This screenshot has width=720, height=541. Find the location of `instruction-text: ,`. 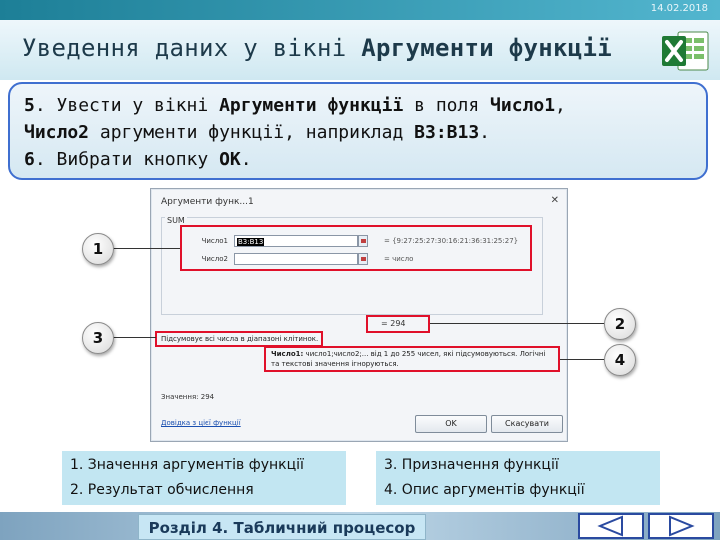

instruction-text: , is located at coordinates (560, 105).